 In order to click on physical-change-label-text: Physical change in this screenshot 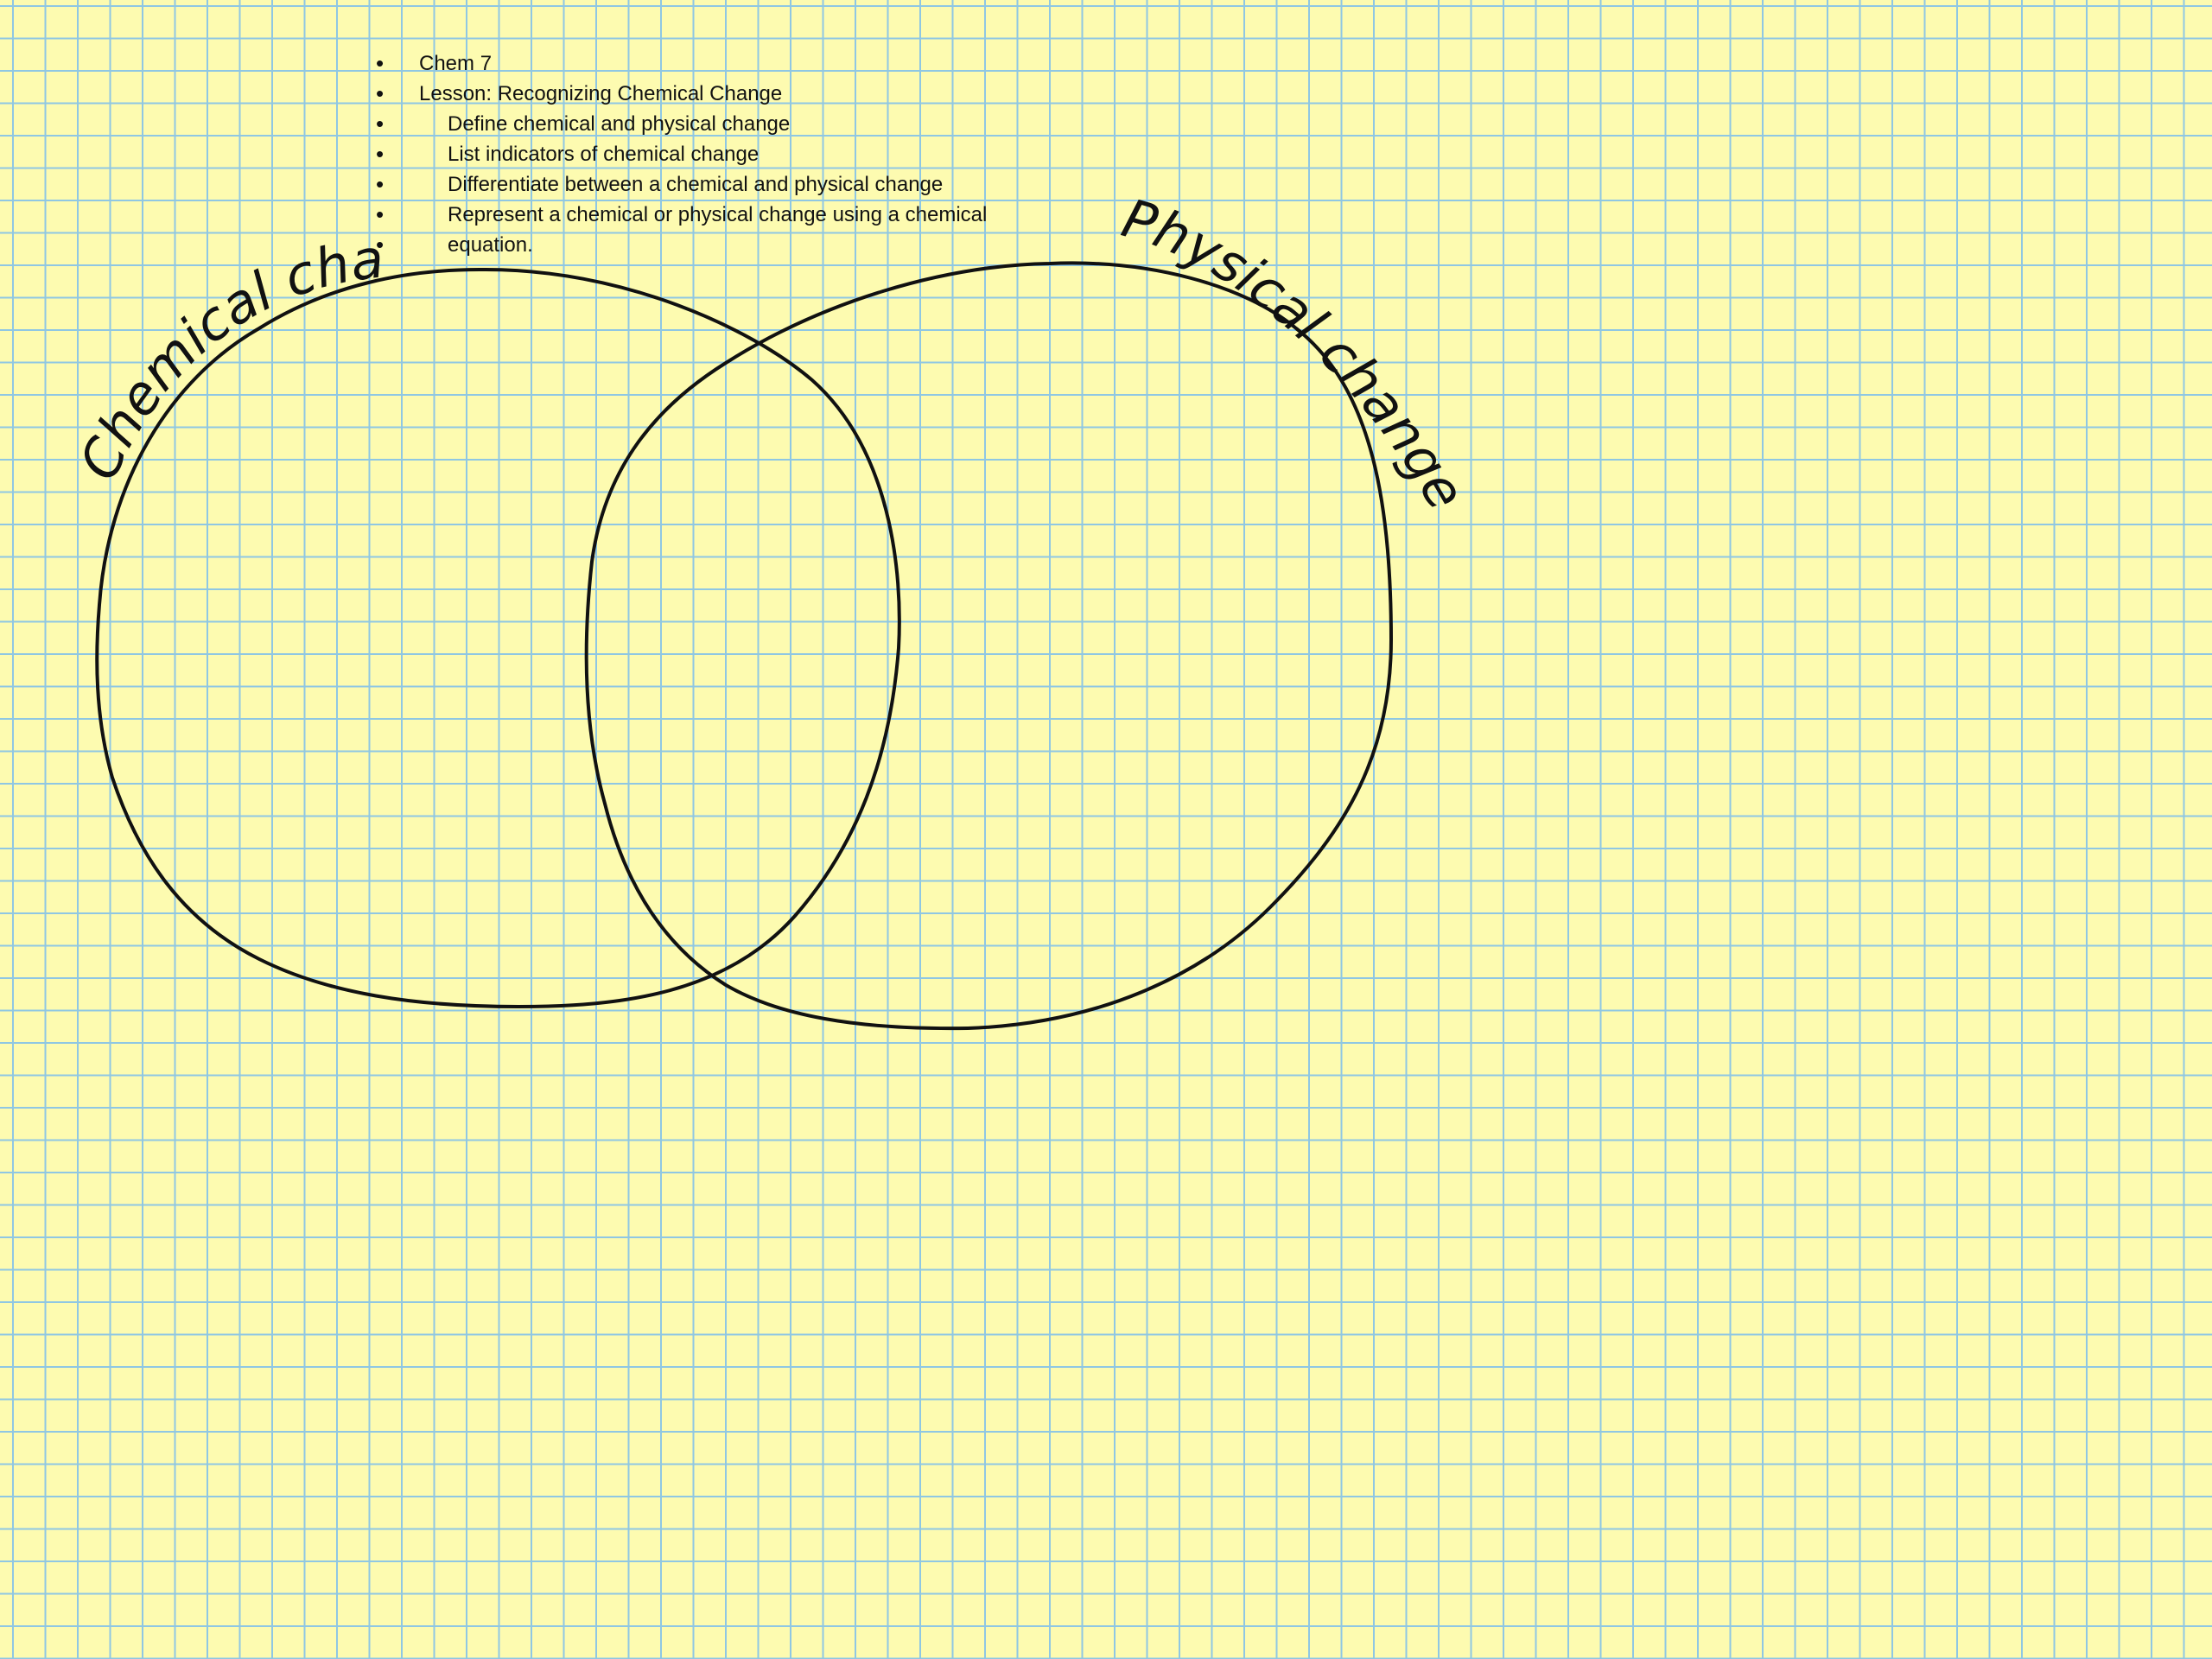, I will do `click(1297, 353)`.